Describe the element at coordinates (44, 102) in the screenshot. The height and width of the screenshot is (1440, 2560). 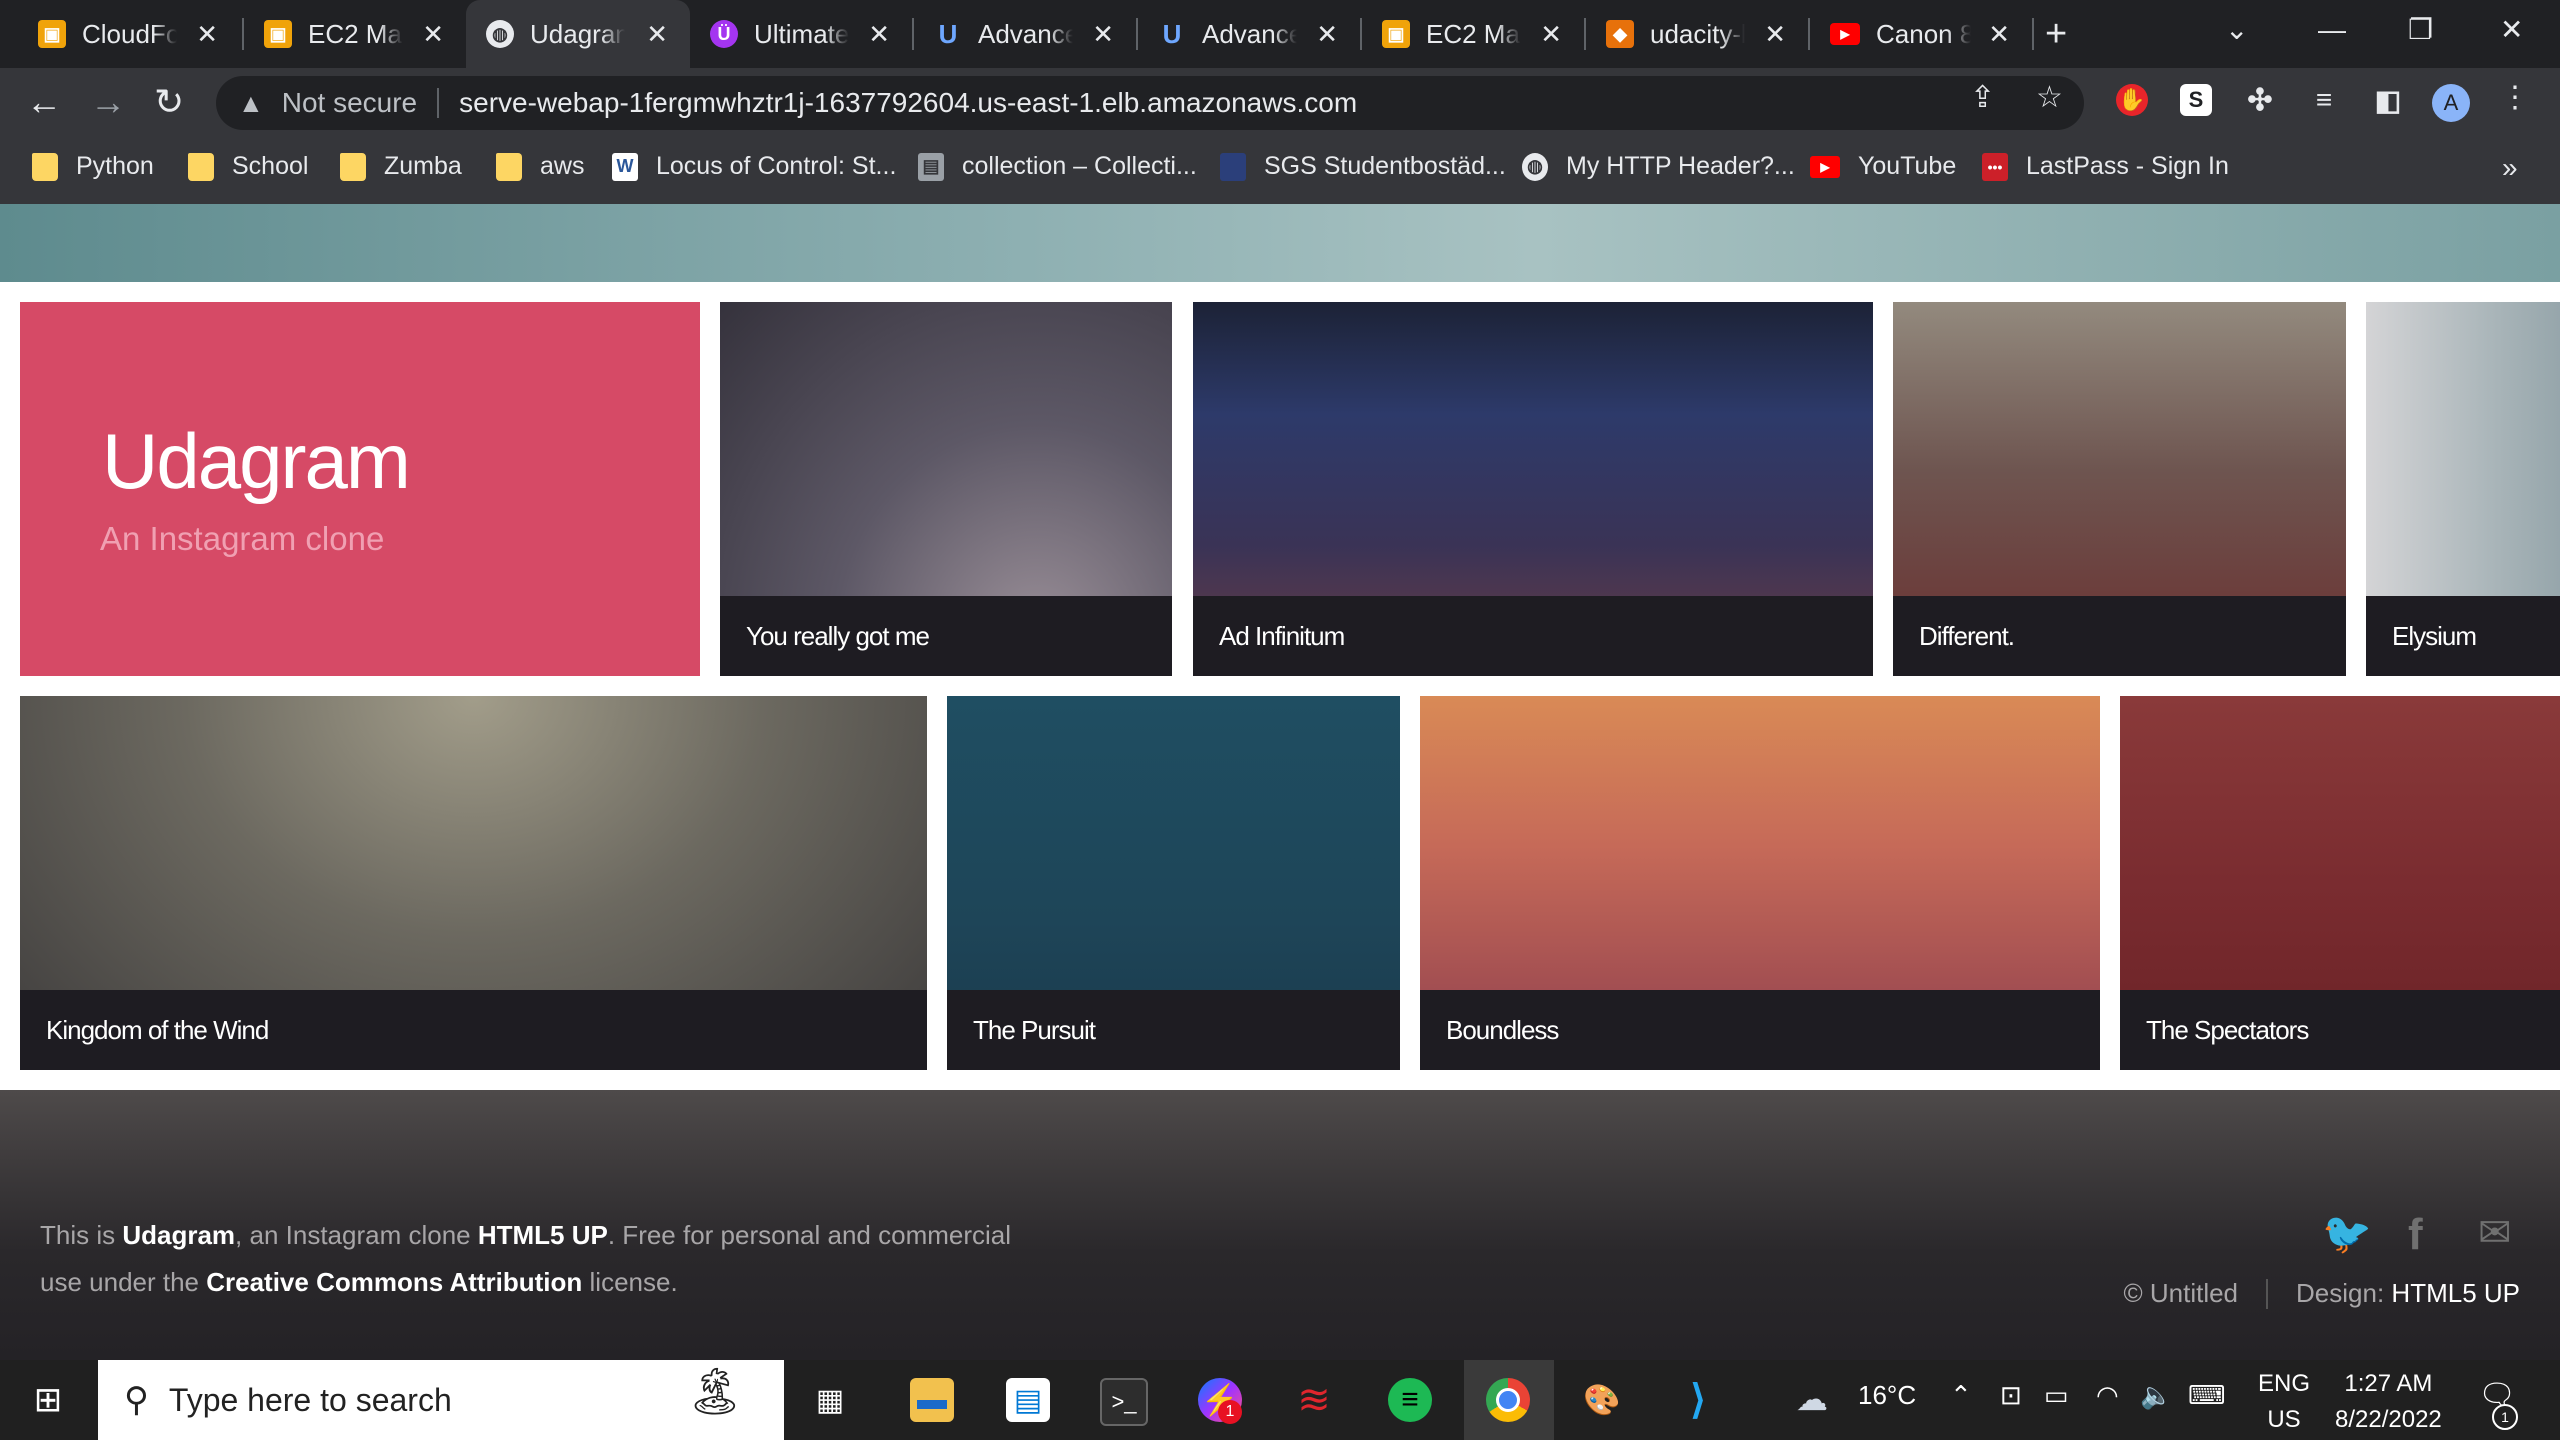
I see `back-arrow-icon: ←` at that location.